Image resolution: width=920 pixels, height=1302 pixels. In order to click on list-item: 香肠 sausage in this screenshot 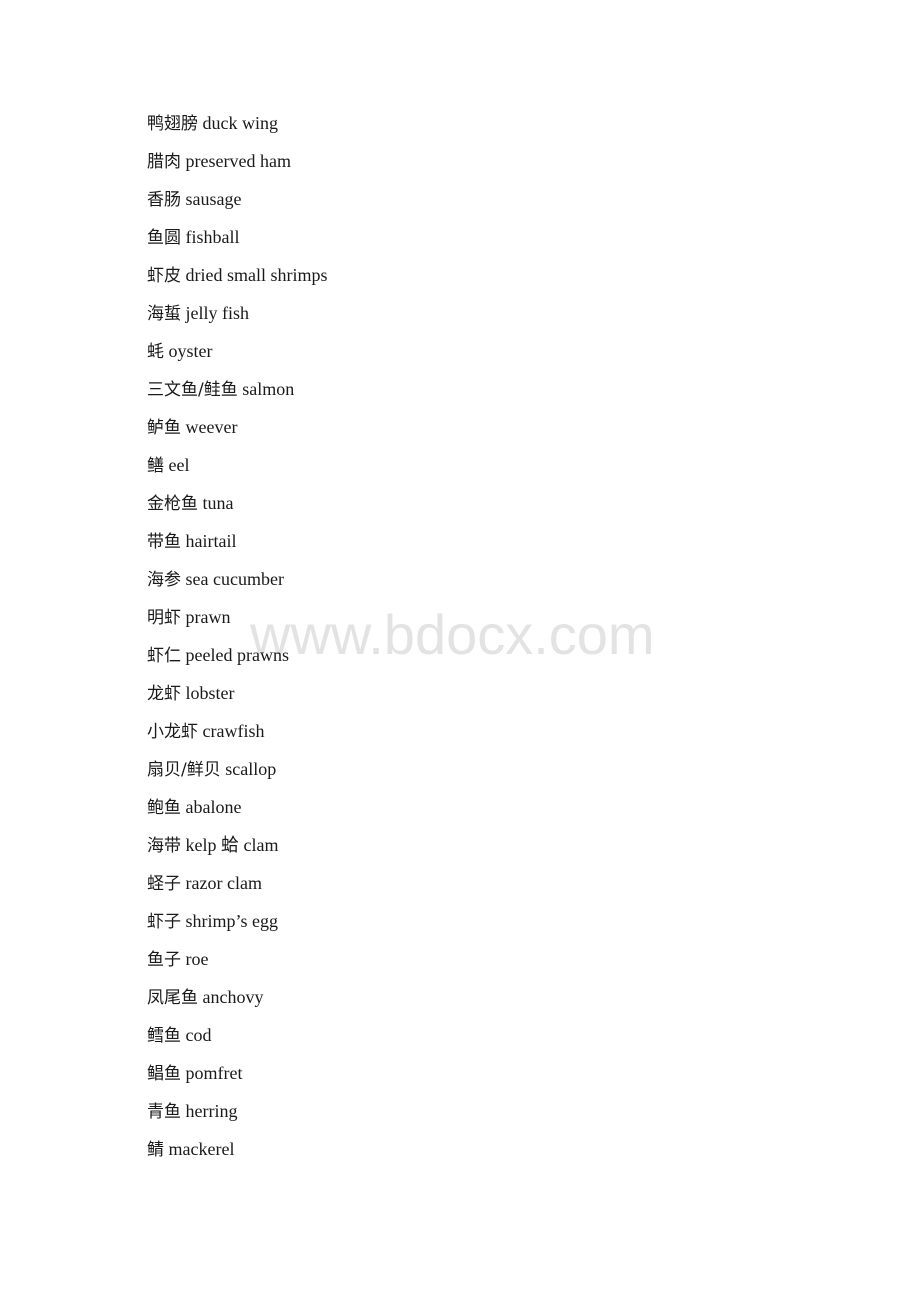, I will do `click(237, 204)`.